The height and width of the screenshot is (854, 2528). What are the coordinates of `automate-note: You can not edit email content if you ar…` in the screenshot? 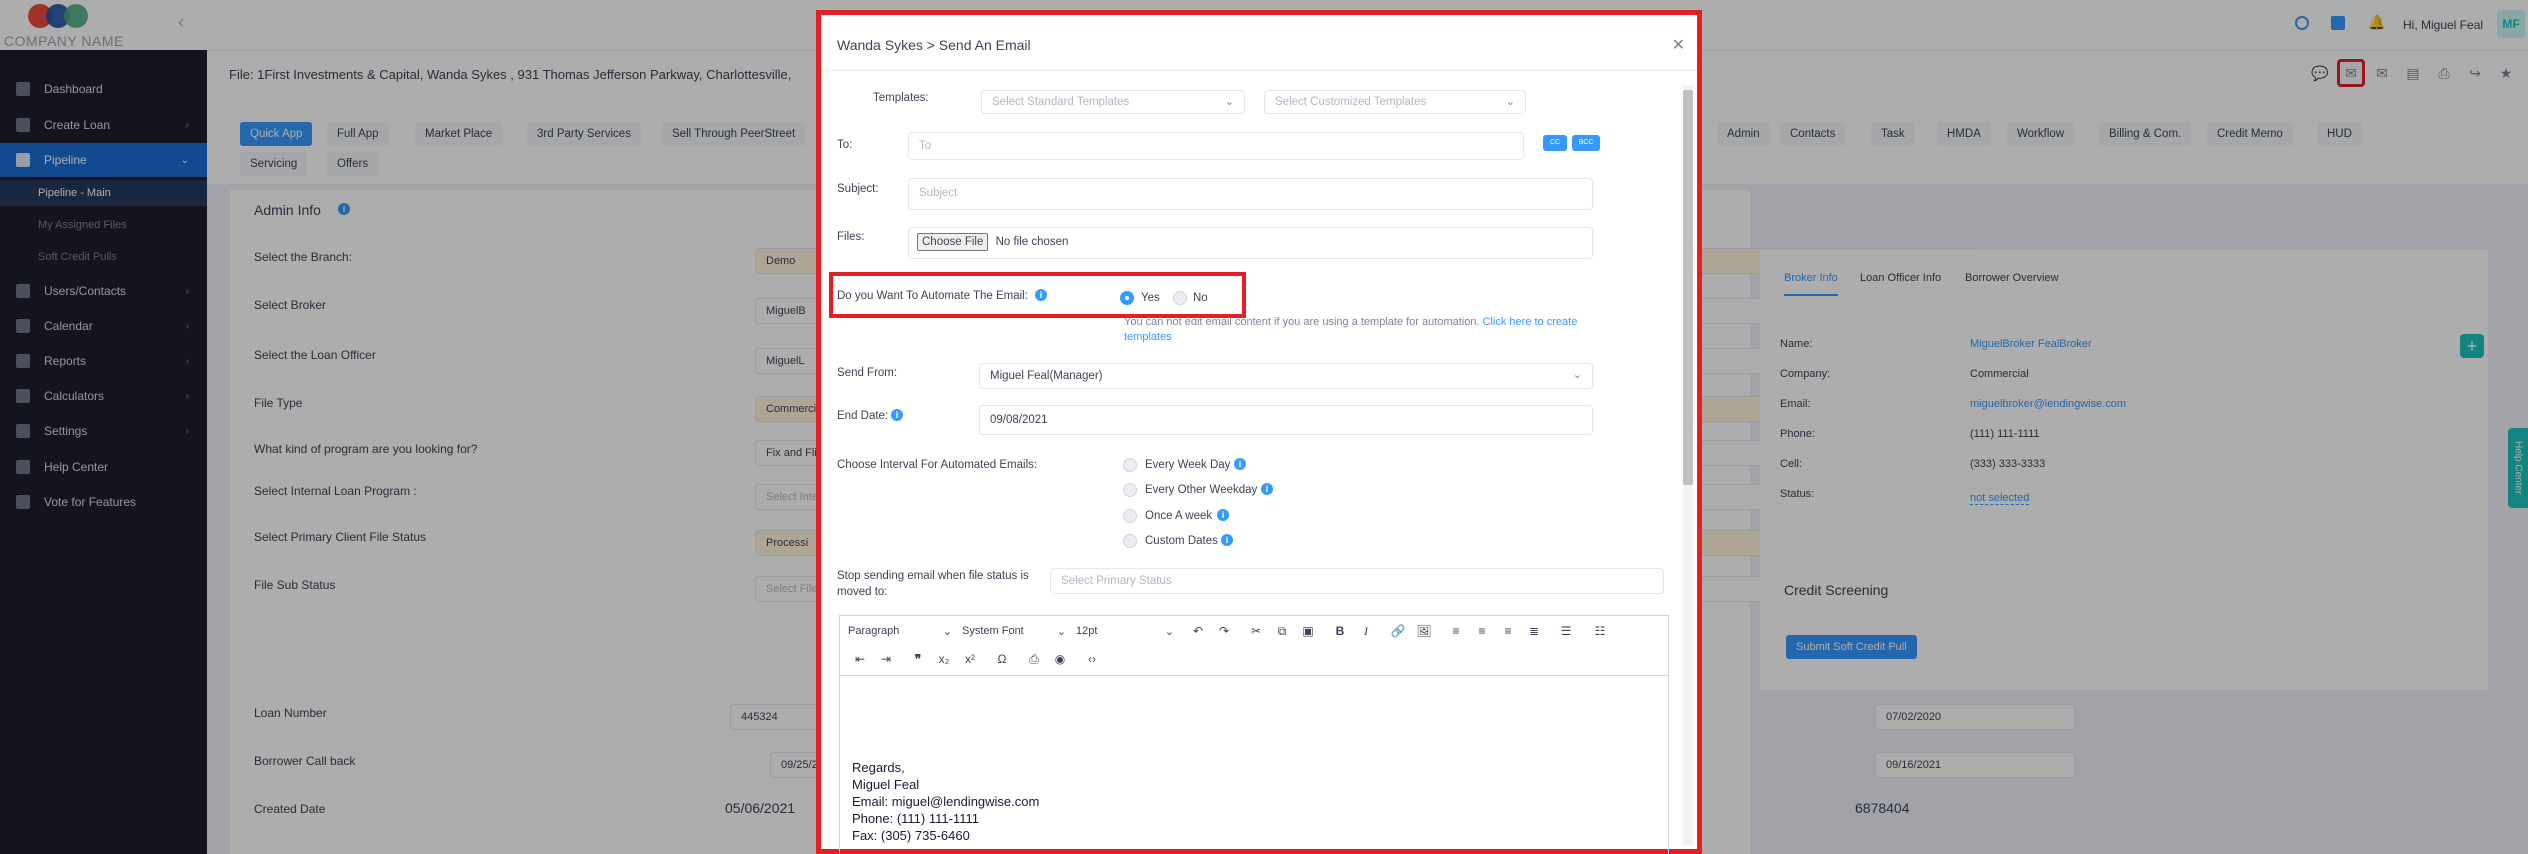 It's located at (1374, 330).